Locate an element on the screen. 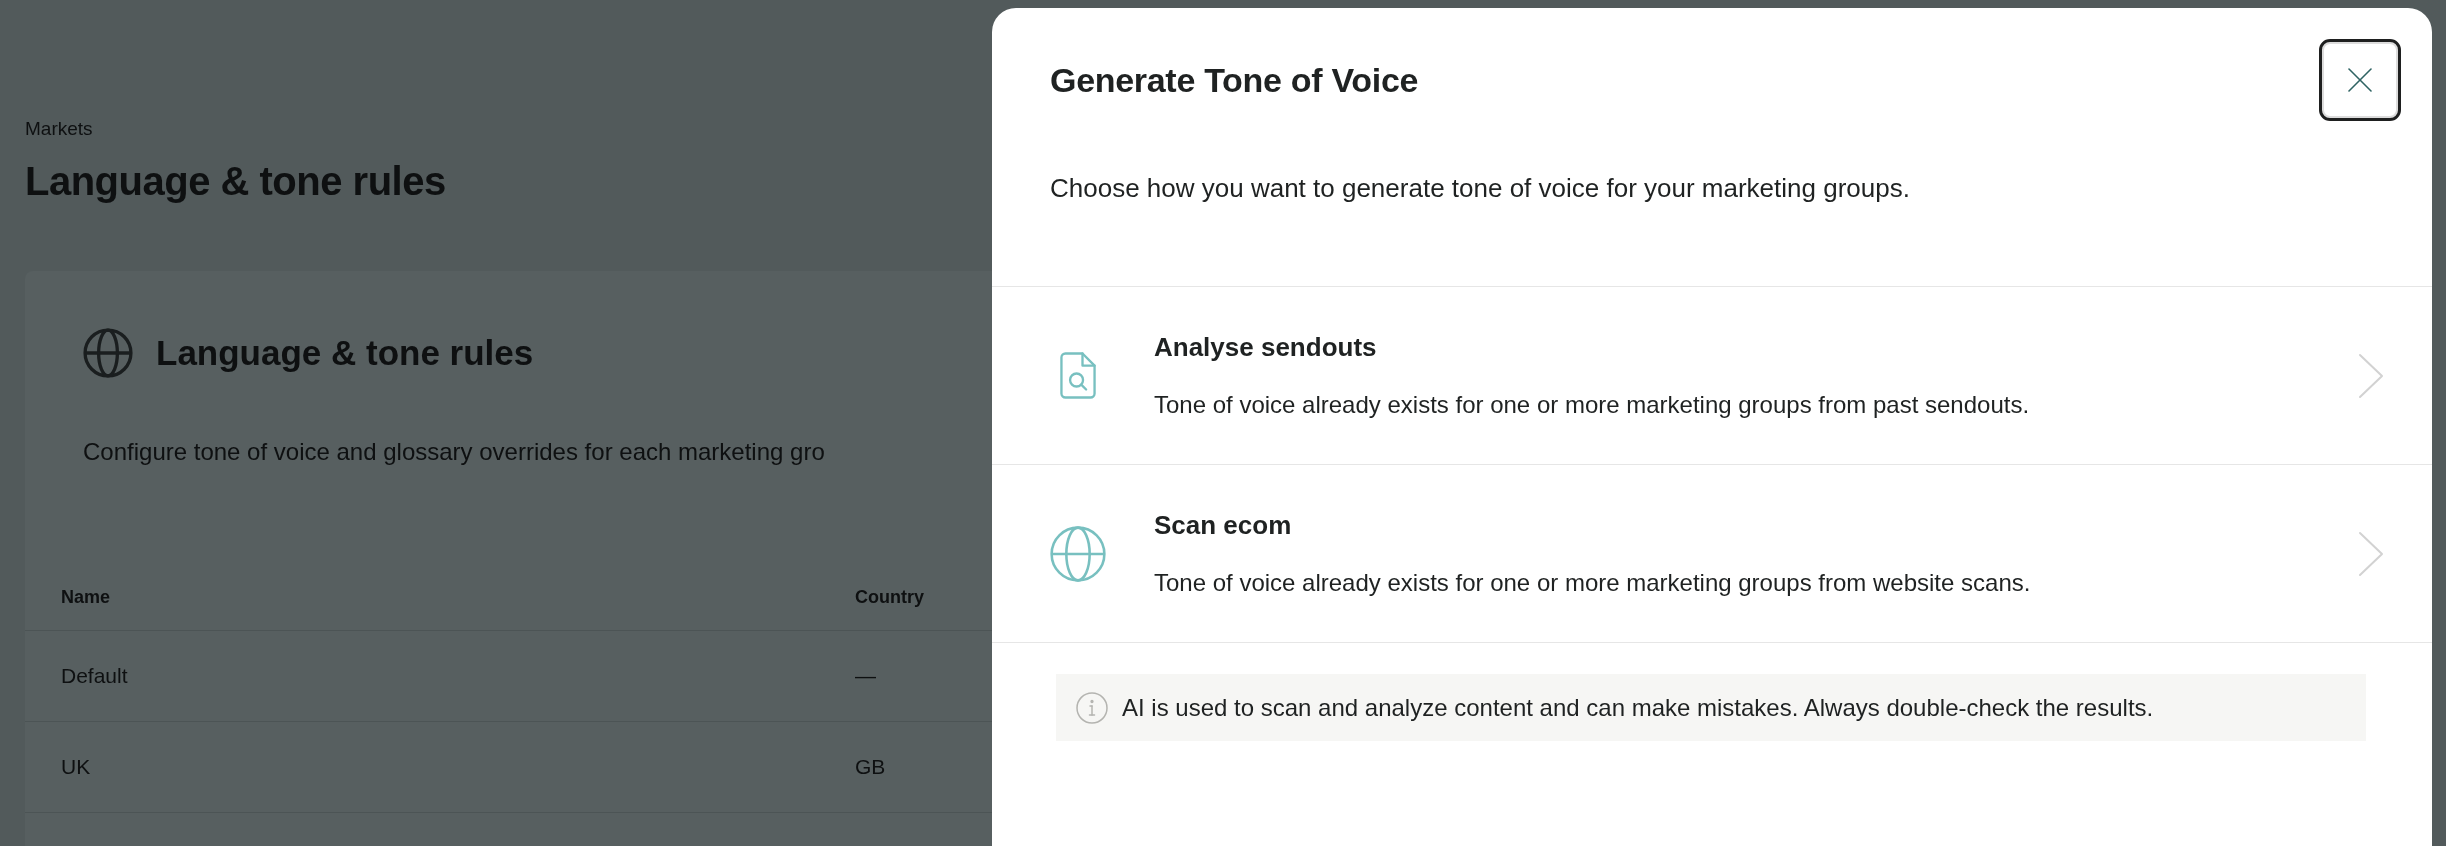  option-row: Analyse sendouts Tone of voice already exists for one or more marketing groups from past sendouts. is located at coordinates (1712, 376).